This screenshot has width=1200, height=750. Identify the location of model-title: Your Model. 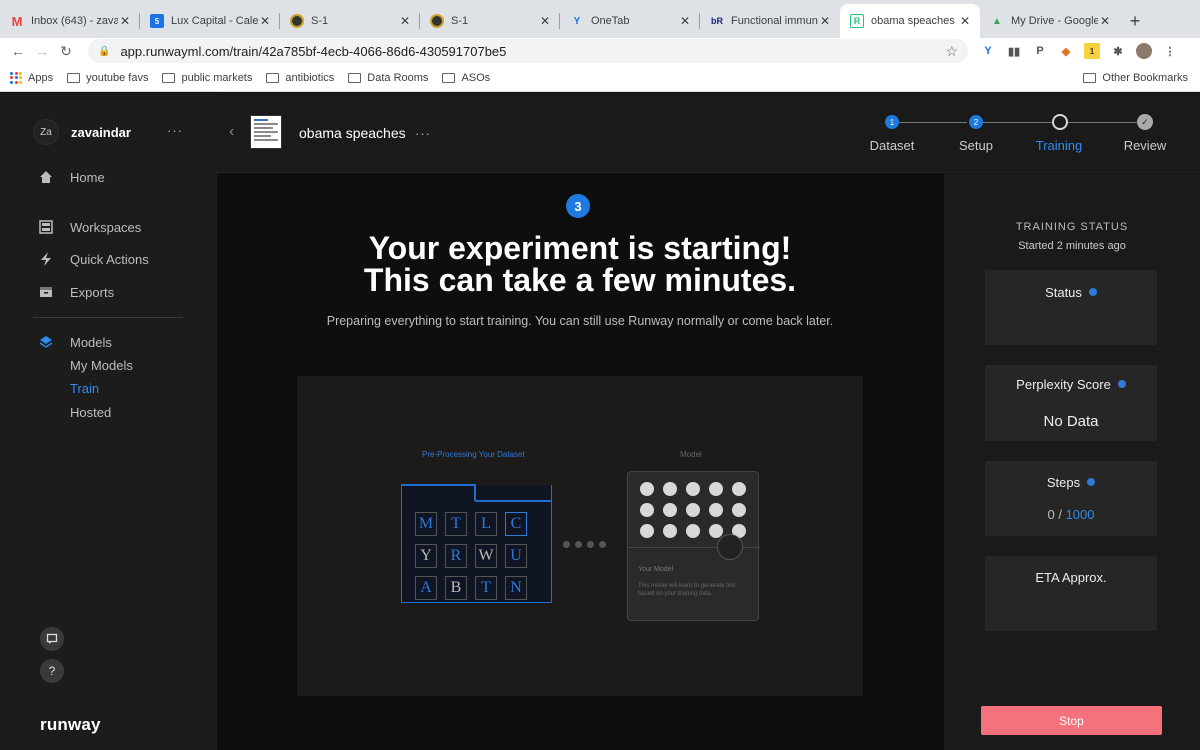
(656, 569).